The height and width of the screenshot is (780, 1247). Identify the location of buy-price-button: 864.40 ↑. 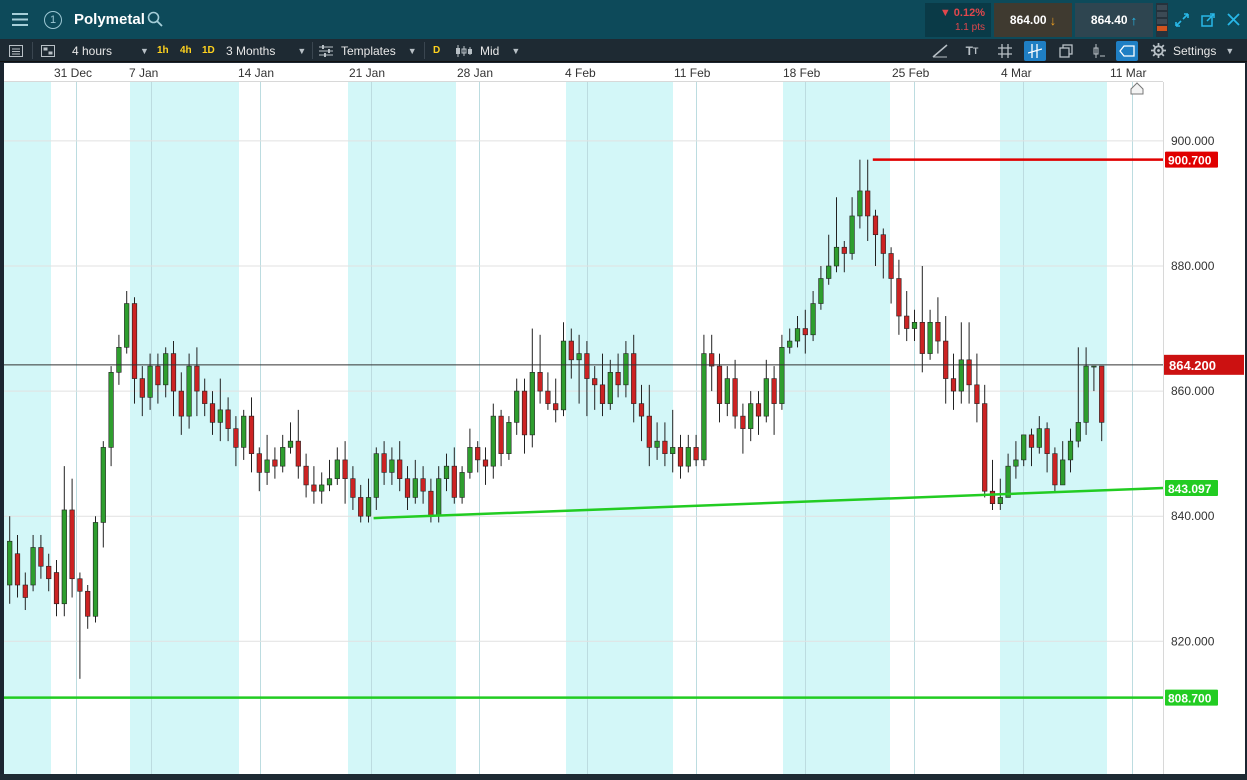
(1114, 20).